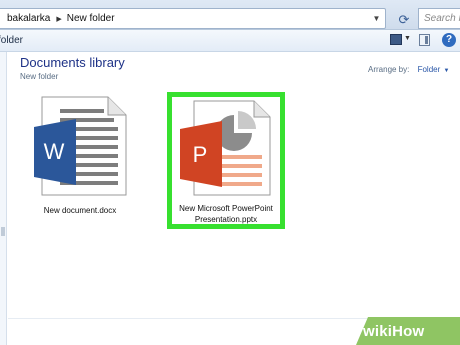 The width and height of the screenshot is (460, 345). Describe the element at coordinates (54, 151) in the screenshot. I see `svg-text: W` at that location.